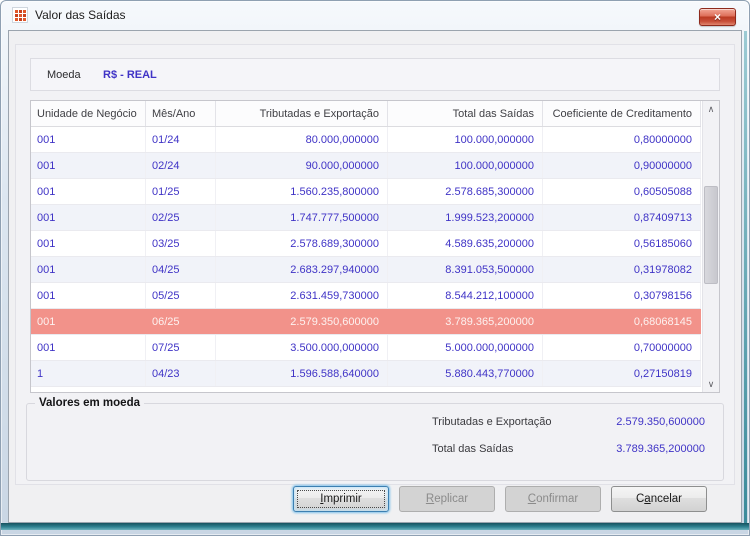 This screenshot has height=536, width=750. I want to click on table-cell: 0,56185060, so click(622, 243).